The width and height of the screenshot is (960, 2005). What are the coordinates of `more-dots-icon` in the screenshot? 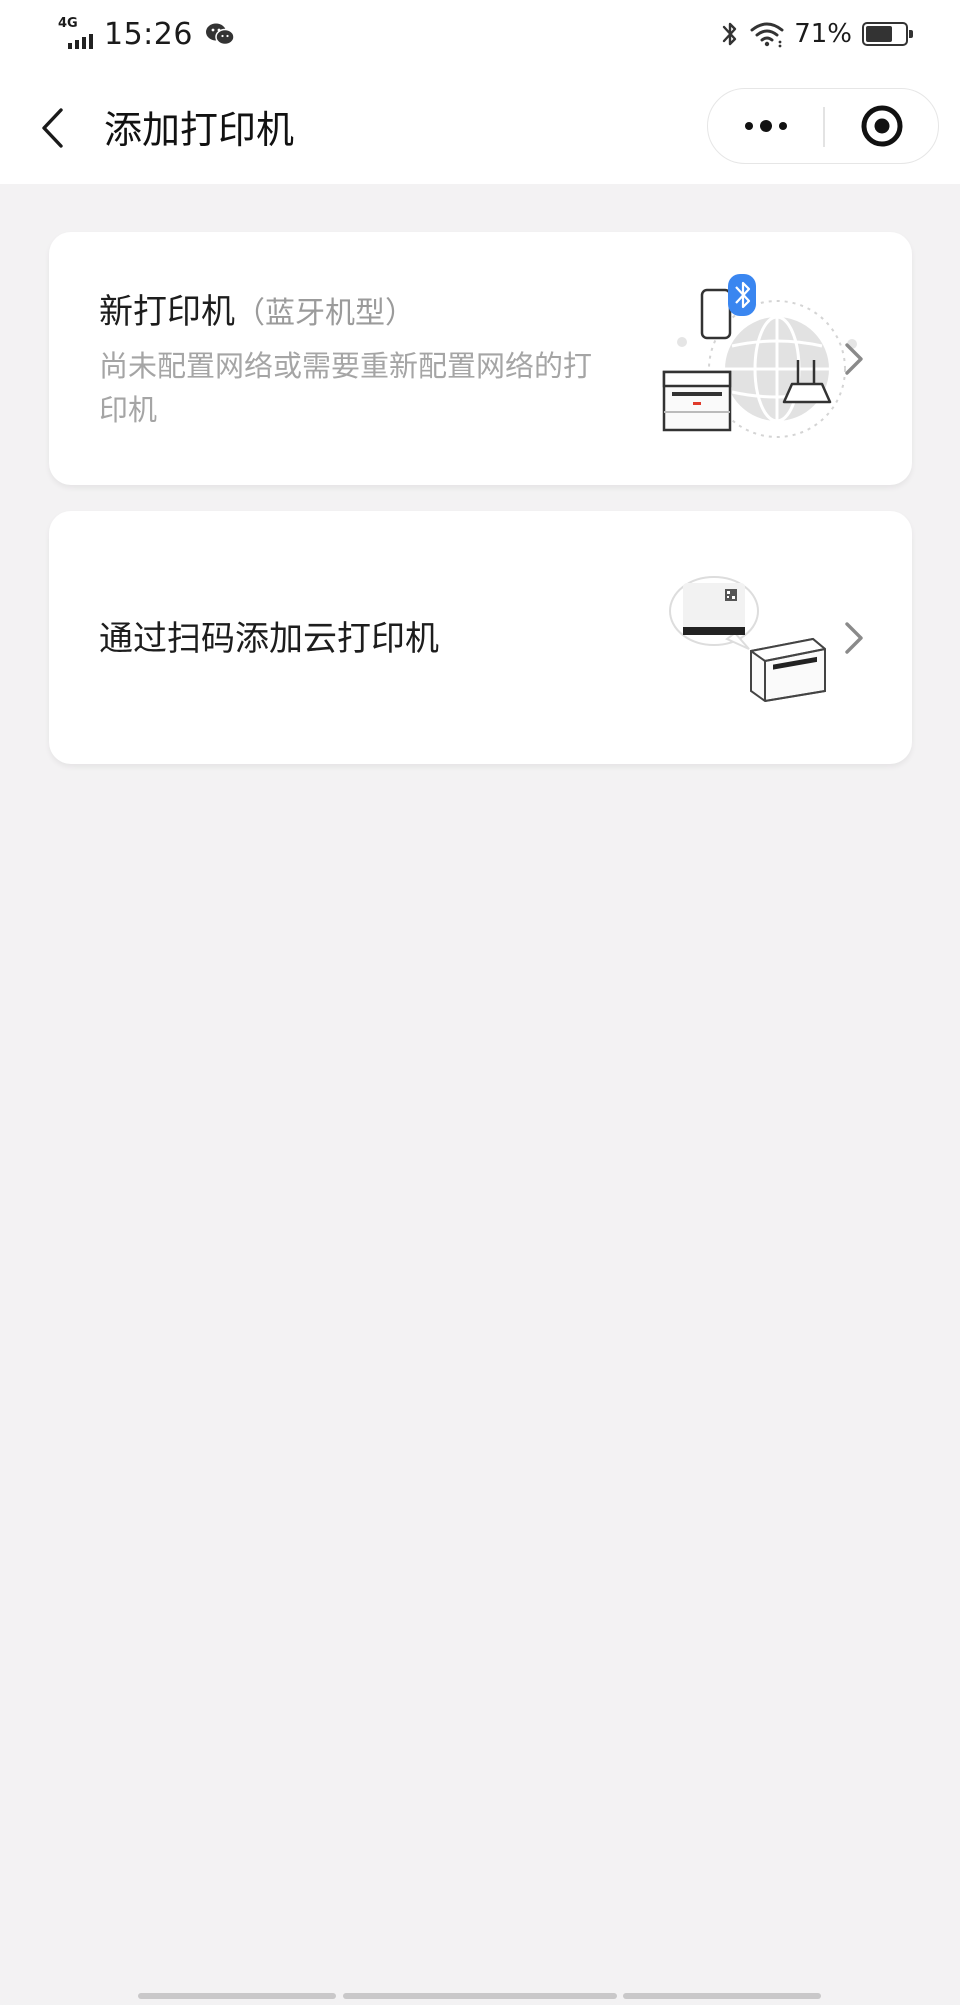 It's located at (765, 126).